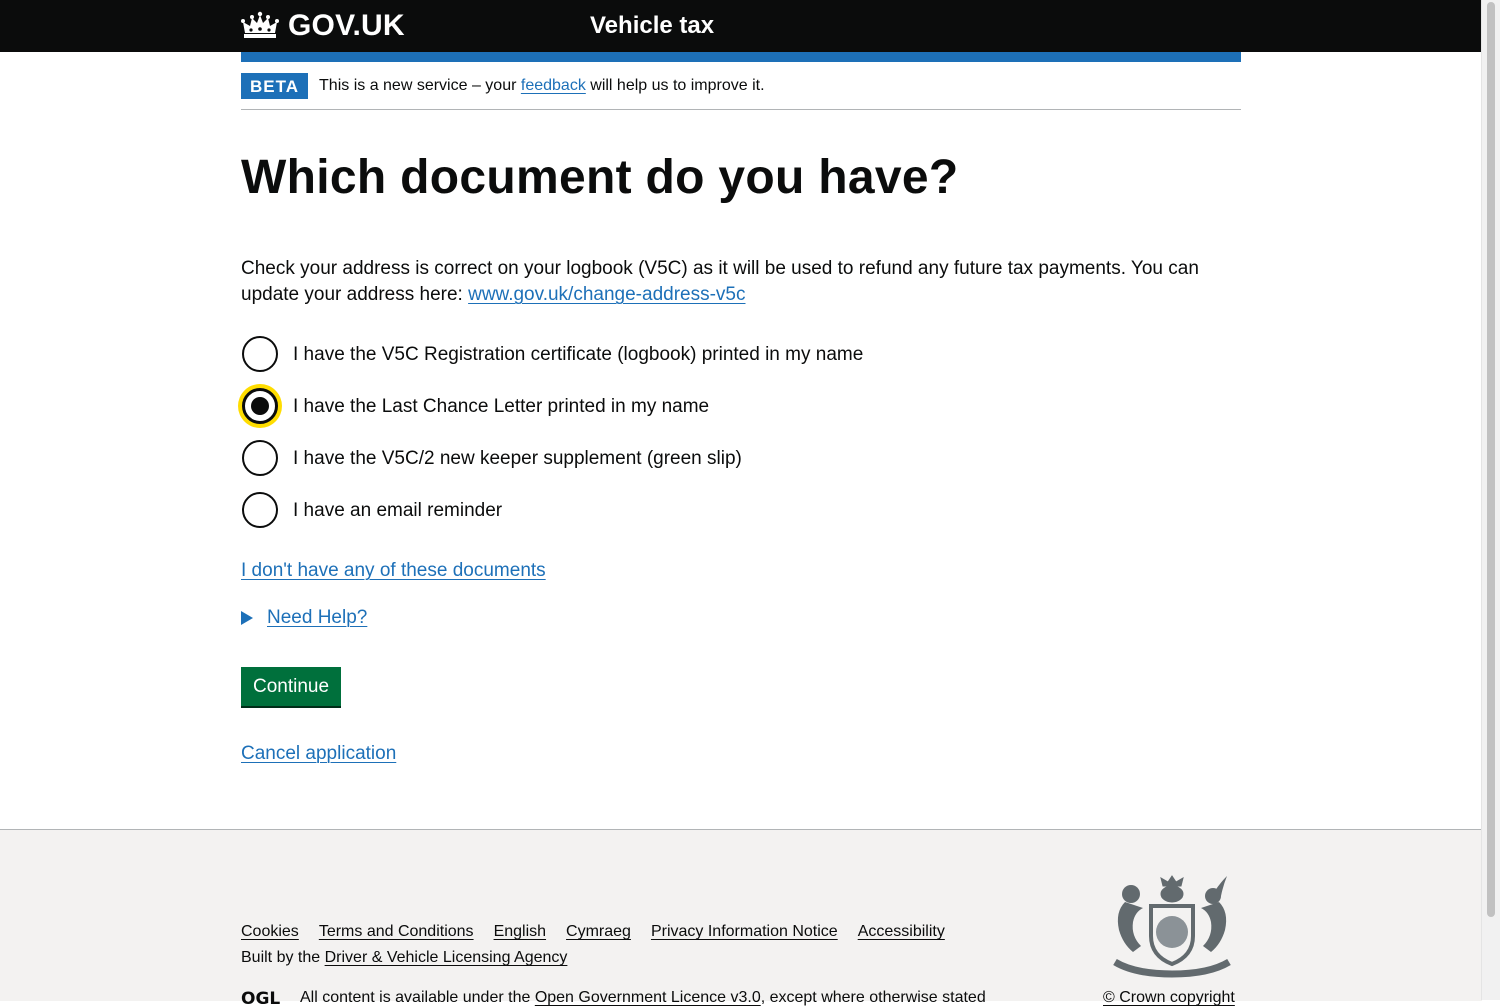  Describe the element at coordinates (744, 932) in the screenshot. I see `footer-link-privacy: Privacy Information Notice` at that location.